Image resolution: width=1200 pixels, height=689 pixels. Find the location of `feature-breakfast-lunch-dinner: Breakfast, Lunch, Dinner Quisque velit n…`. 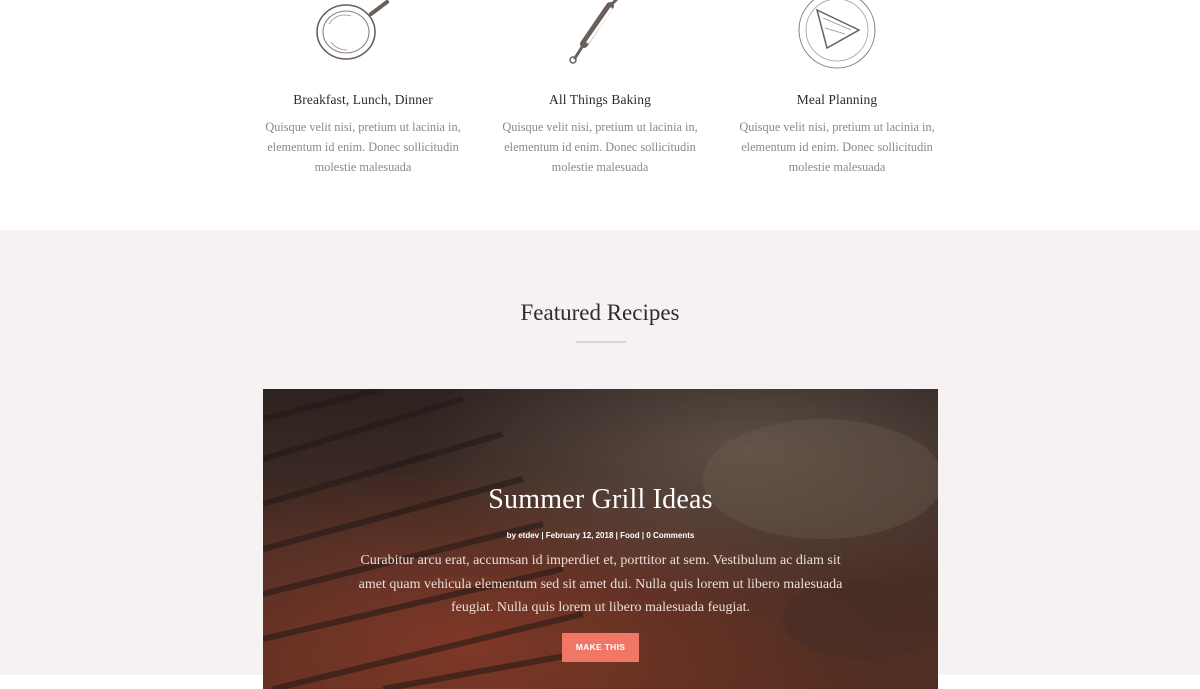

feature-breakfast-lunch-dinner: Breakfast, Lunch, Dinner Quisque velit n… is located at coordinates (363, 88).